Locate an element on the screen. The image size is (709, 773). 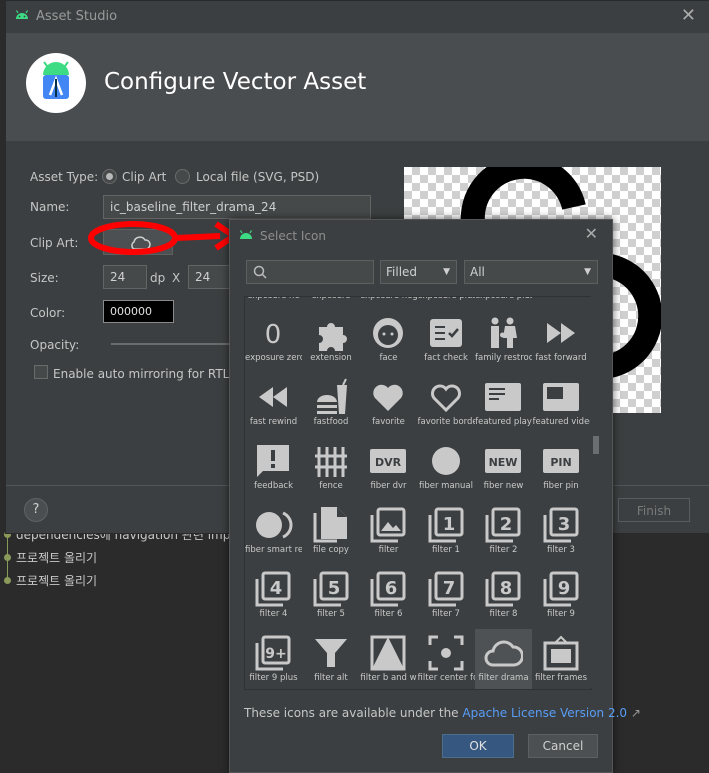
style-dropdown-value: Filled is located at coordinates (402, 272).